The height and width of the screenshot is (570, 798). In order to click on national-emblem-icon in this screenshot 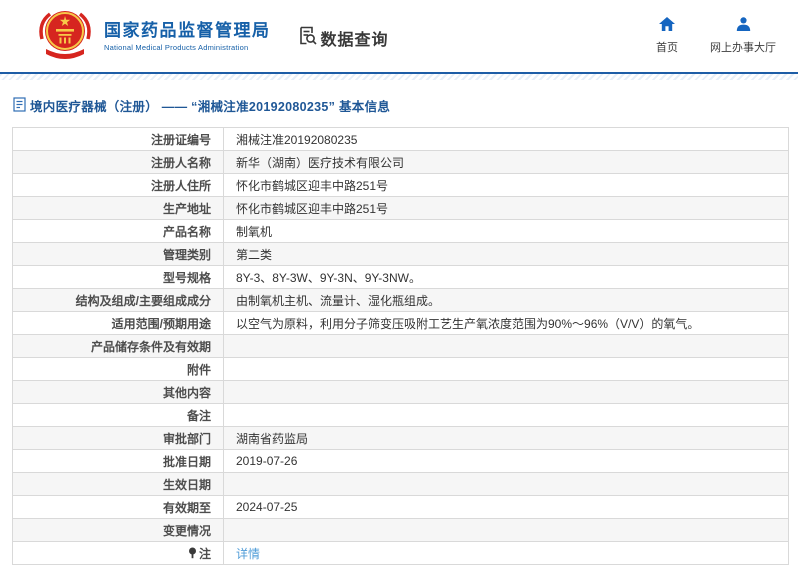, I will do `click(65, 36)`.